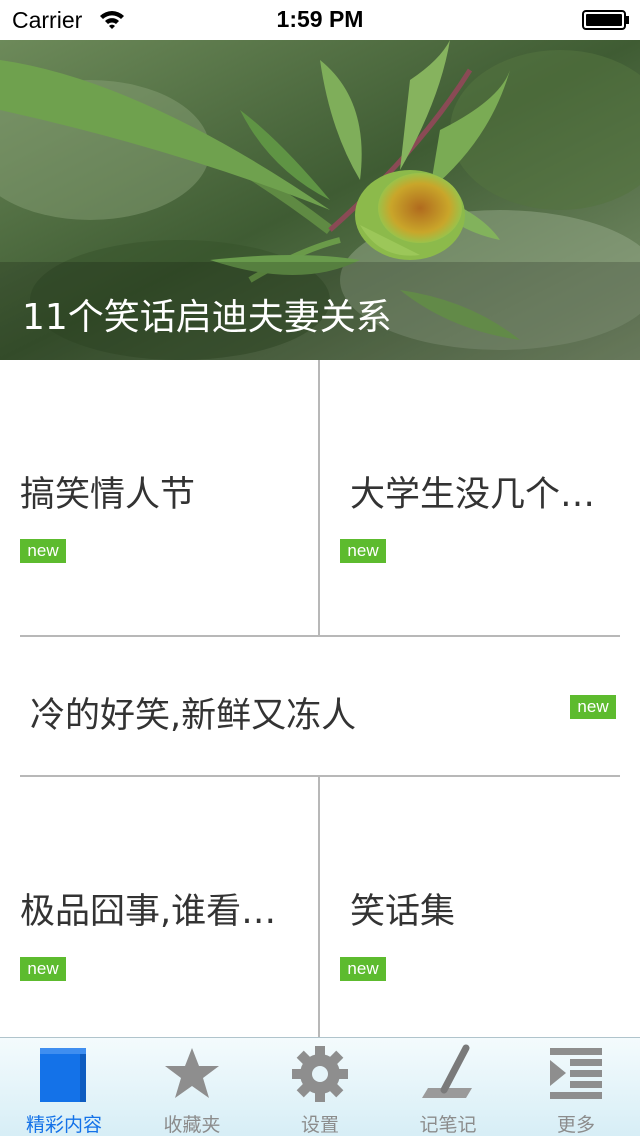 The image size is (640, 1137). Describe the element at coordinates (319, 1125) in the screenshot. I see `tab-label: 设置` at that location.